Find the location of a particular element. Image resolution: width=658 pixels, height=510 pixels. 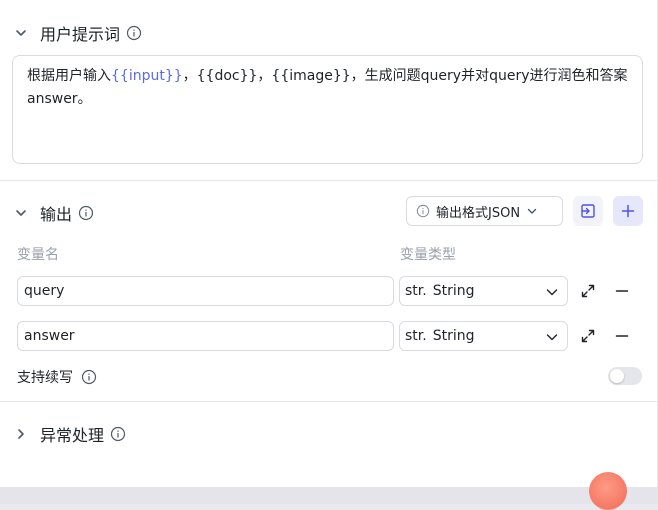

output-section-header: 输出 is located at coordinates (54, 213).